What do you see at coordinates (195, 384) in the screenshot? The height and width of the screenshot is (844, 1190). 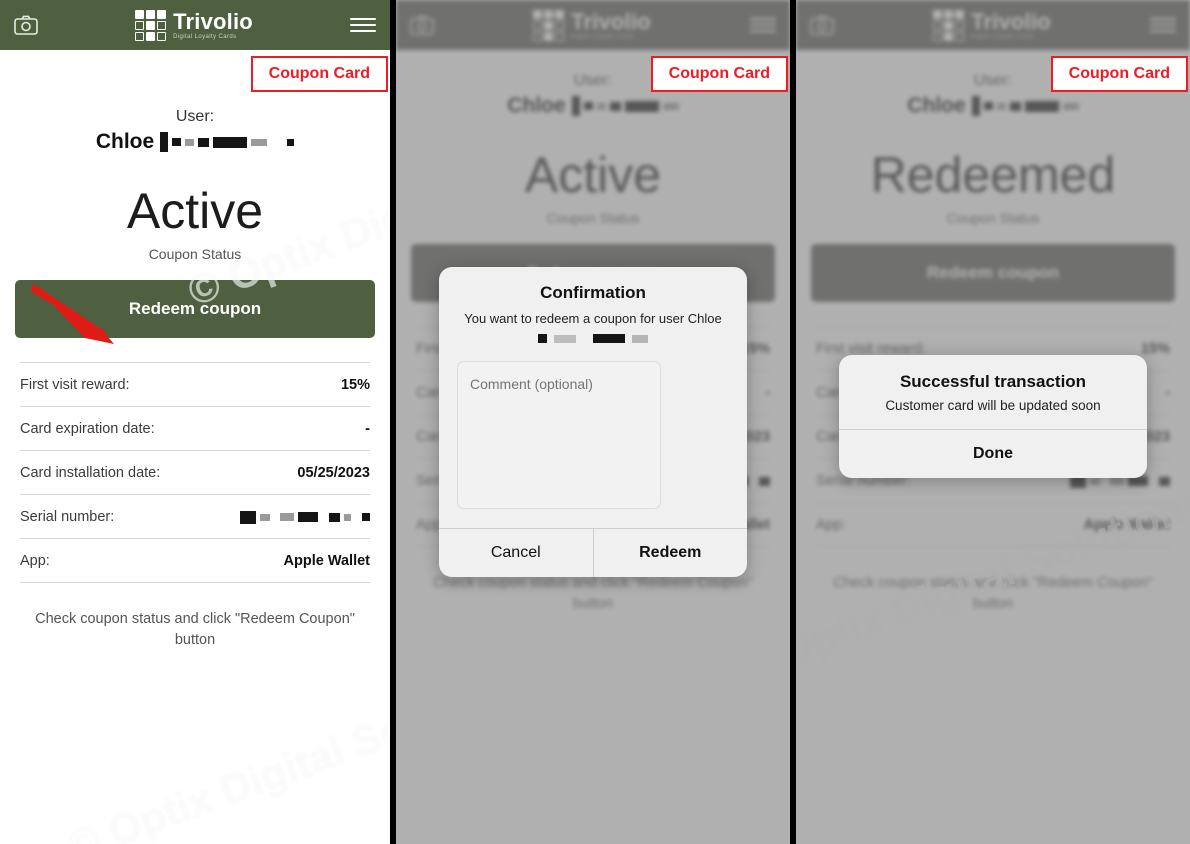 I see `table-row: First visit reward: 15%` at bounding box center [195, 384].